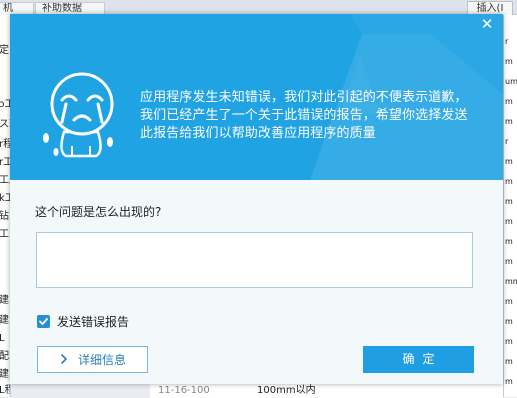 Image resolution: width=517 pixels, height=398 pixels. Describe the element at coordinates (4, 216) in the screenshot. I see `background-cell: 钻` at that location.